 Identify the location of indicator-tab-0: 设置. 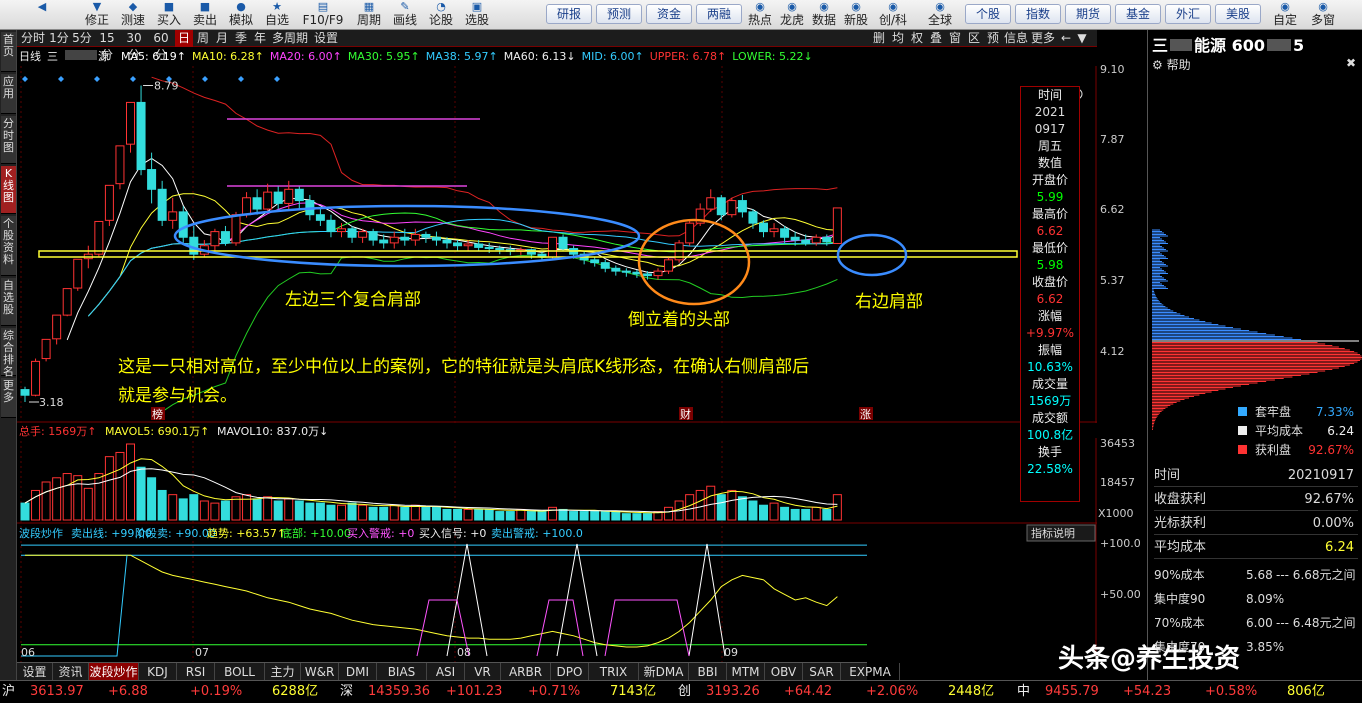
(35, 672).